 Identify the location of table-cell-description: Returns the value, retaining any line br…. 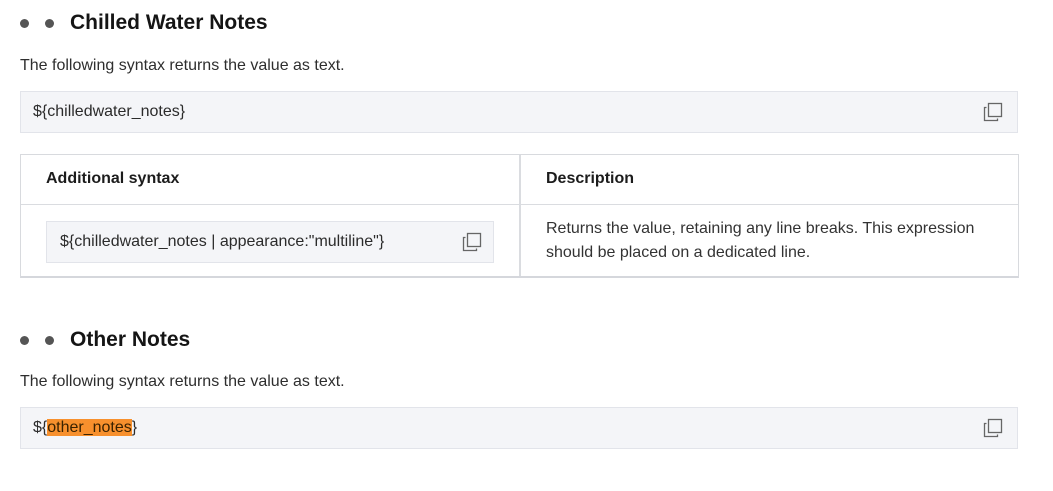
(760, 240).